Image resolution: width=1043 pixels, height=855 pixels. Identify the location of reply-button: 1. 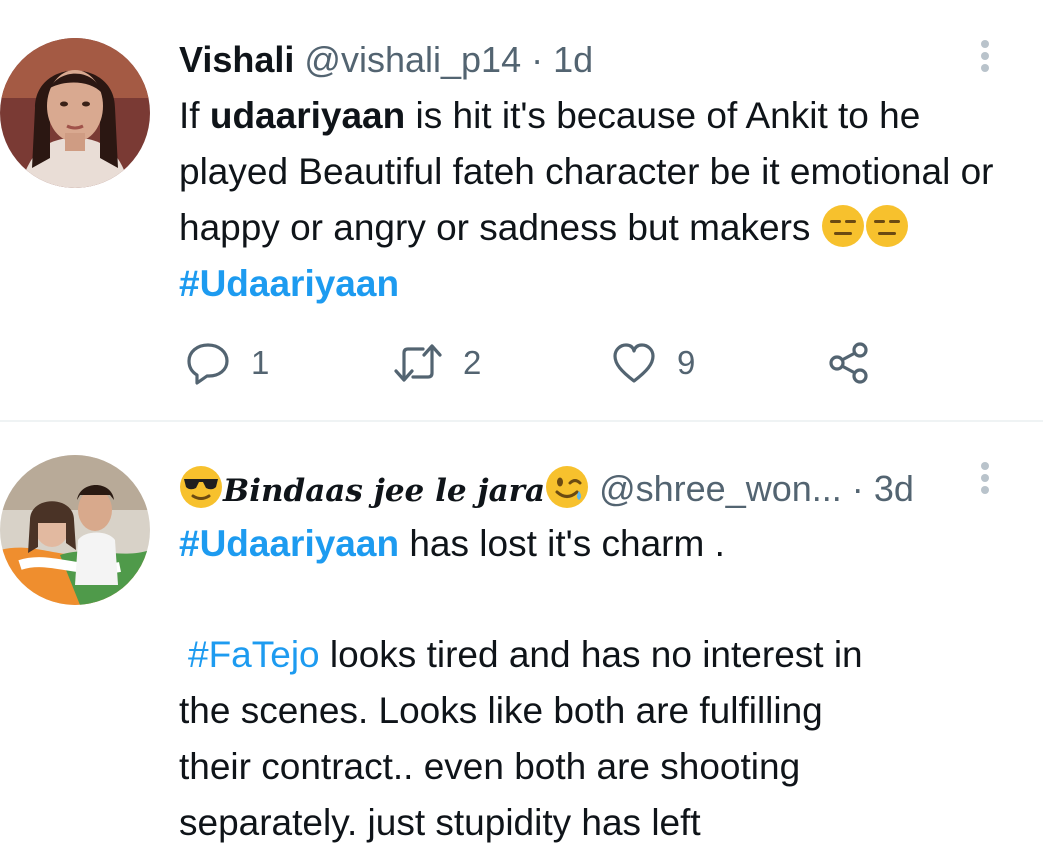
(227, 363).